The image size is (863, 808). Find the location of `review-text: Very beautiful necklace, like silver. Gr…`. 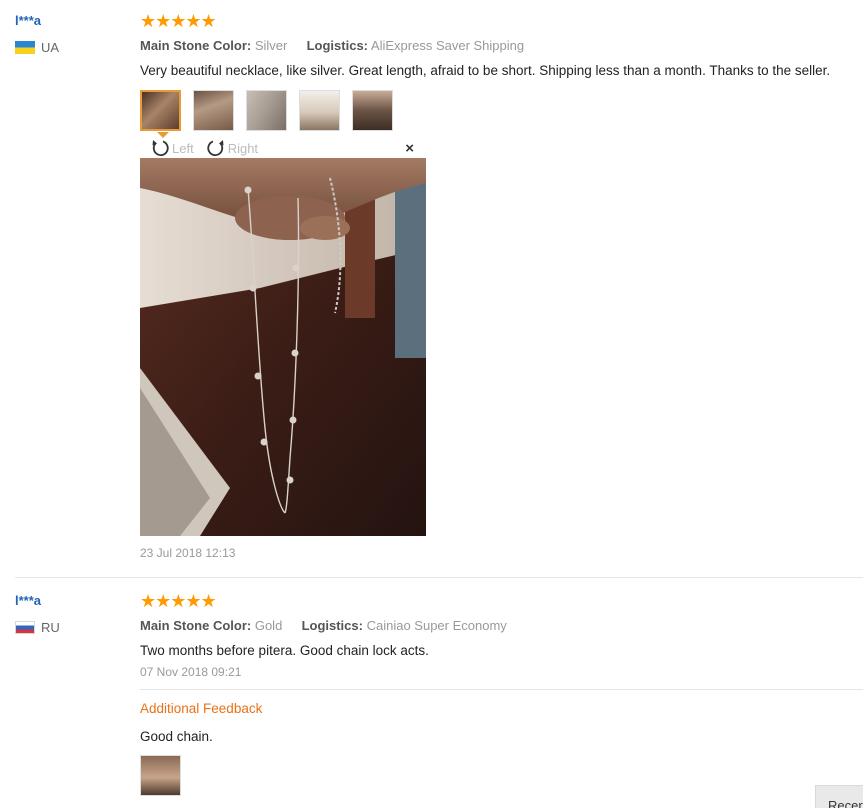

review-text: Very beautiful necklace, like silver. Gr… is located at coordinates (485, 70).